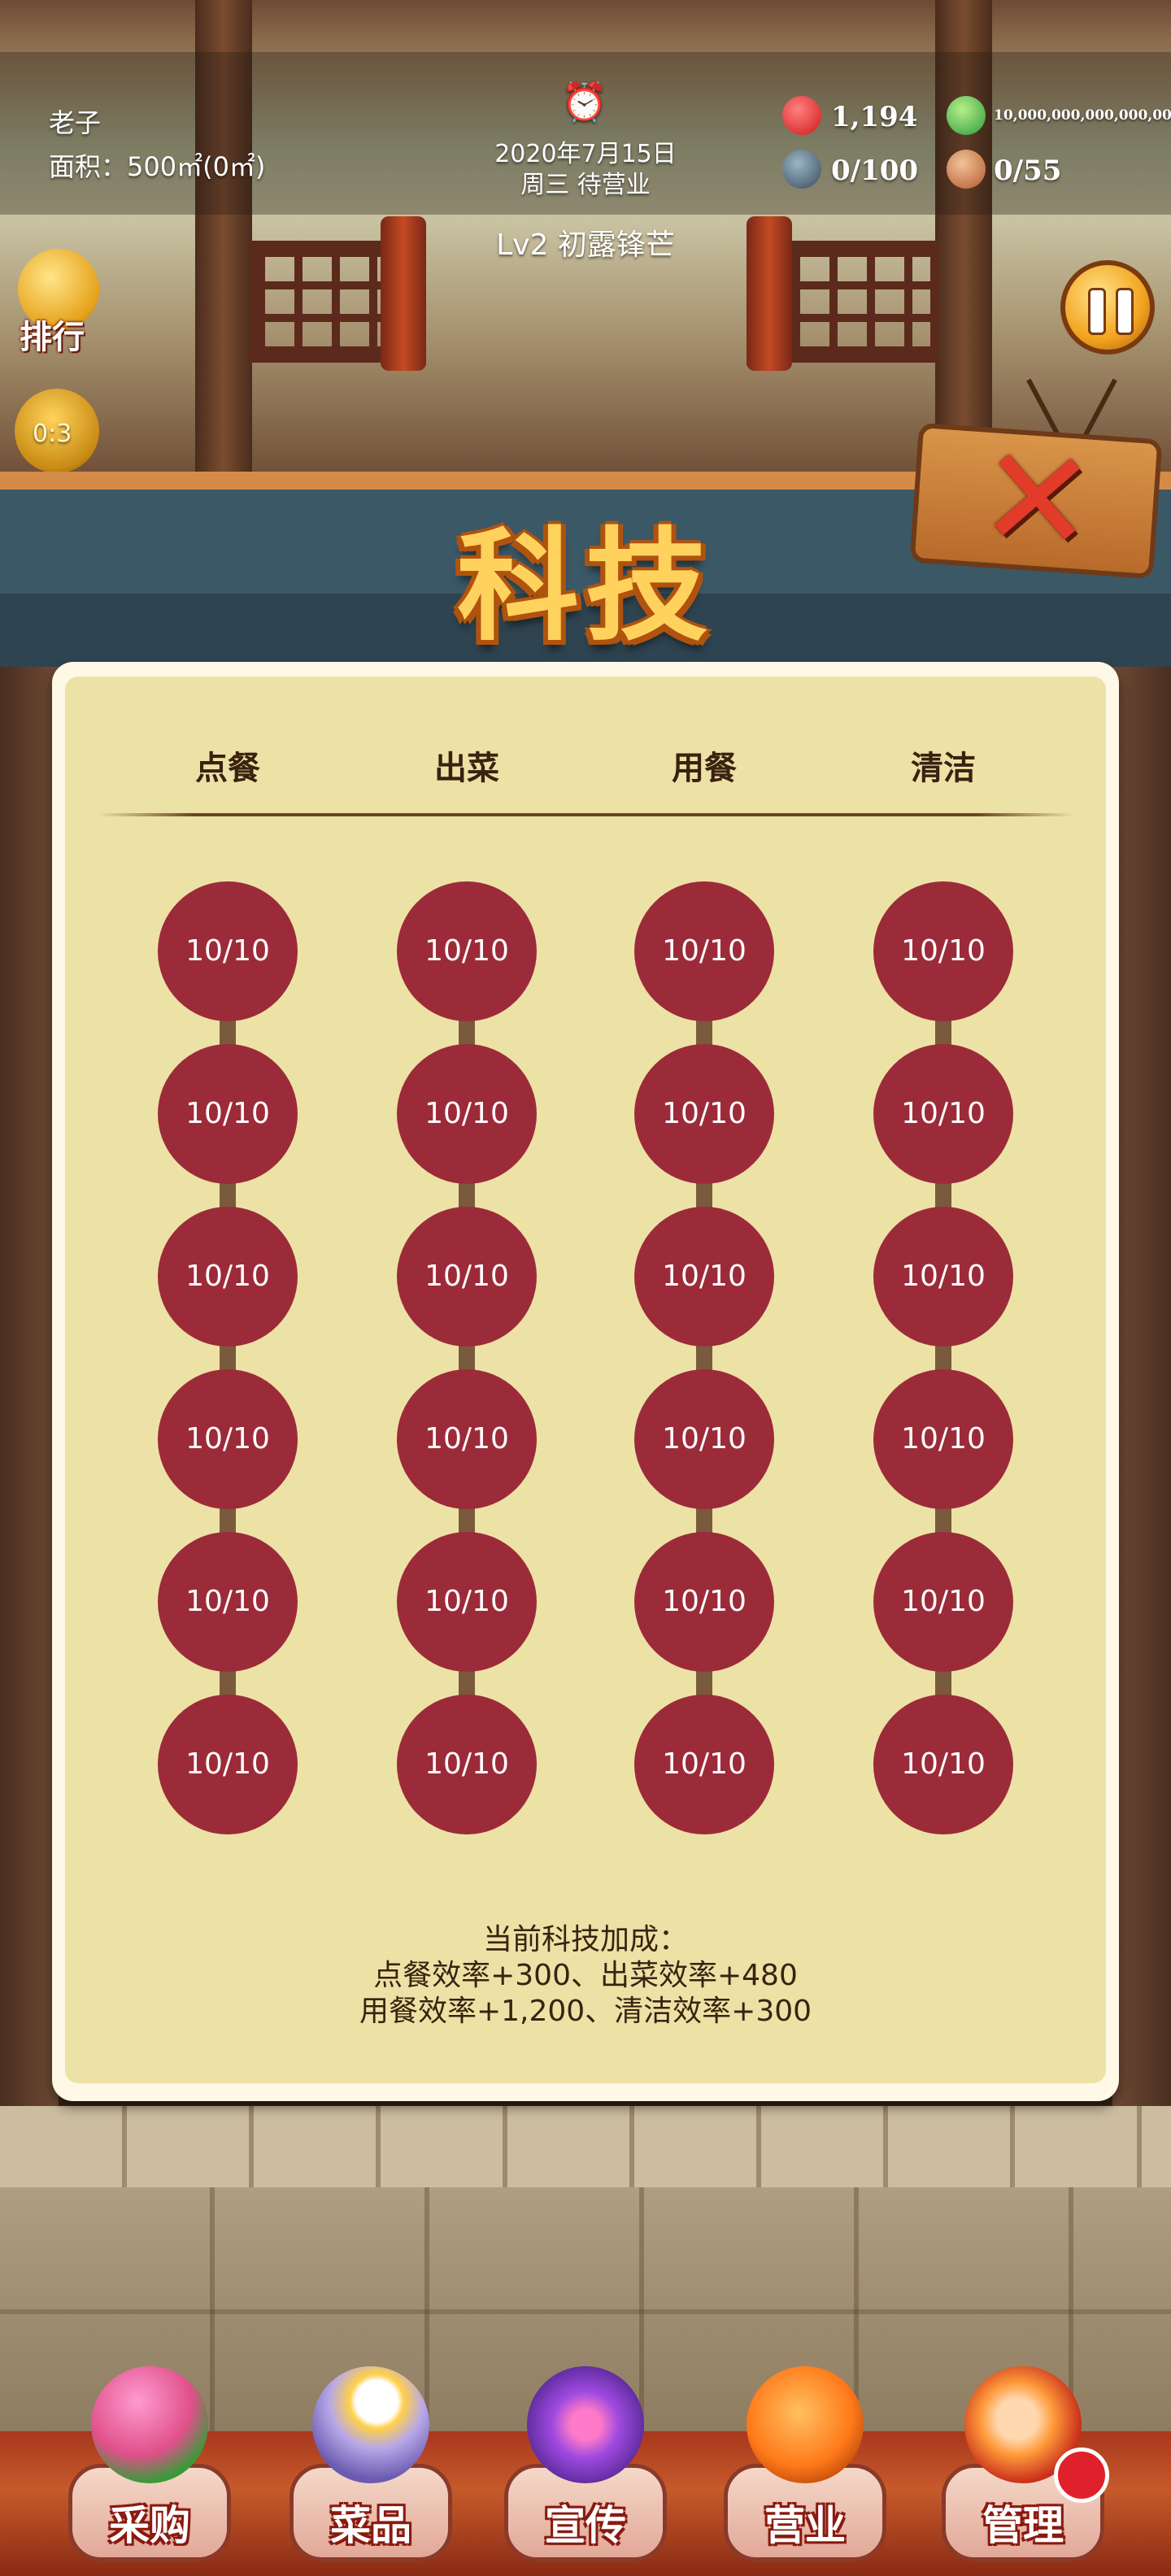  What do you see at coordinates (1028, 171) in the screenshot?
I see `staff-value: 0/55` at bounding box center [1028, 171].